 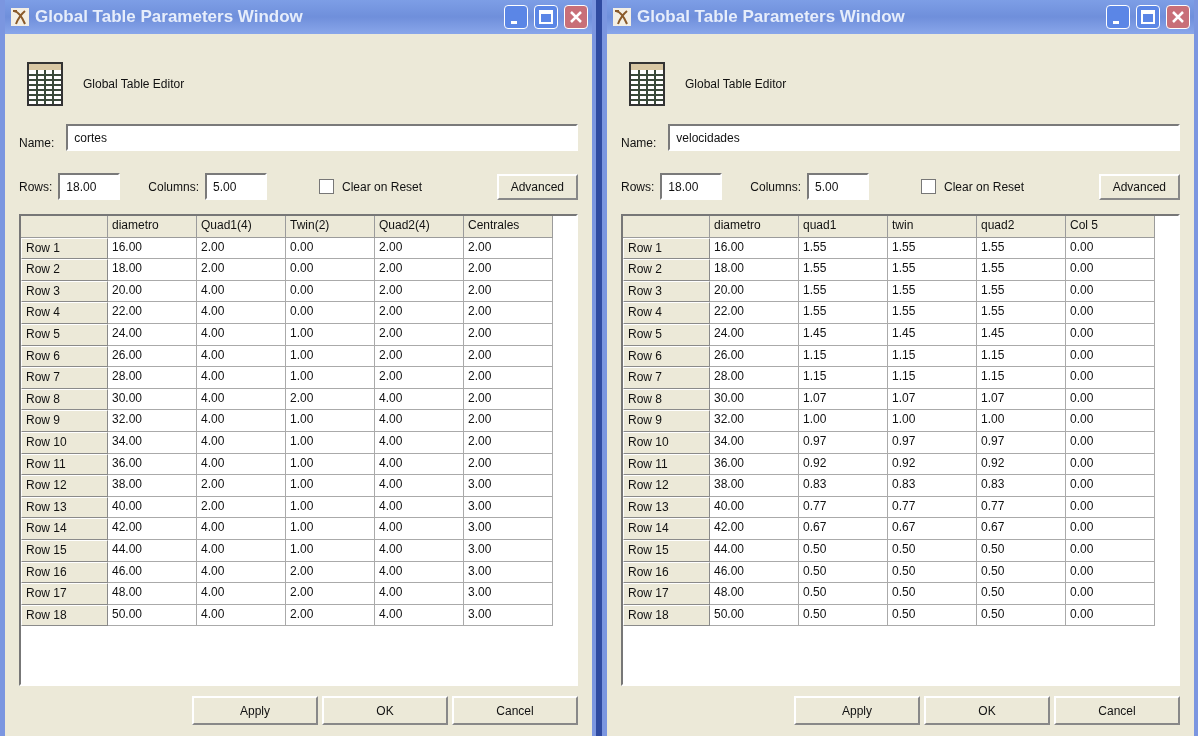 What do you see at coordinates (330, 227) in the screenshot?
I see `column-header: Twin(2)` at bounding box center [330, 227].